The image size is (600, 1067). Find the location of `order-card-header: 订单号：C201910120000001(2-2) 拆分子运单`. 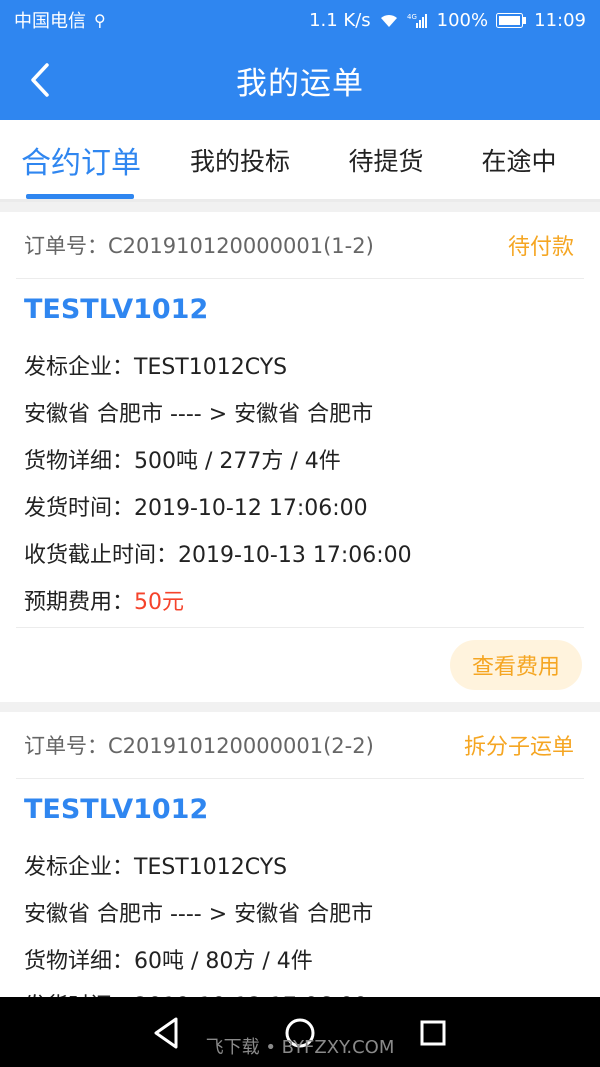

order-card-header: 订单号：C201910120000001(2-2) 拆分子运单 is located at coordinates (300, 745).